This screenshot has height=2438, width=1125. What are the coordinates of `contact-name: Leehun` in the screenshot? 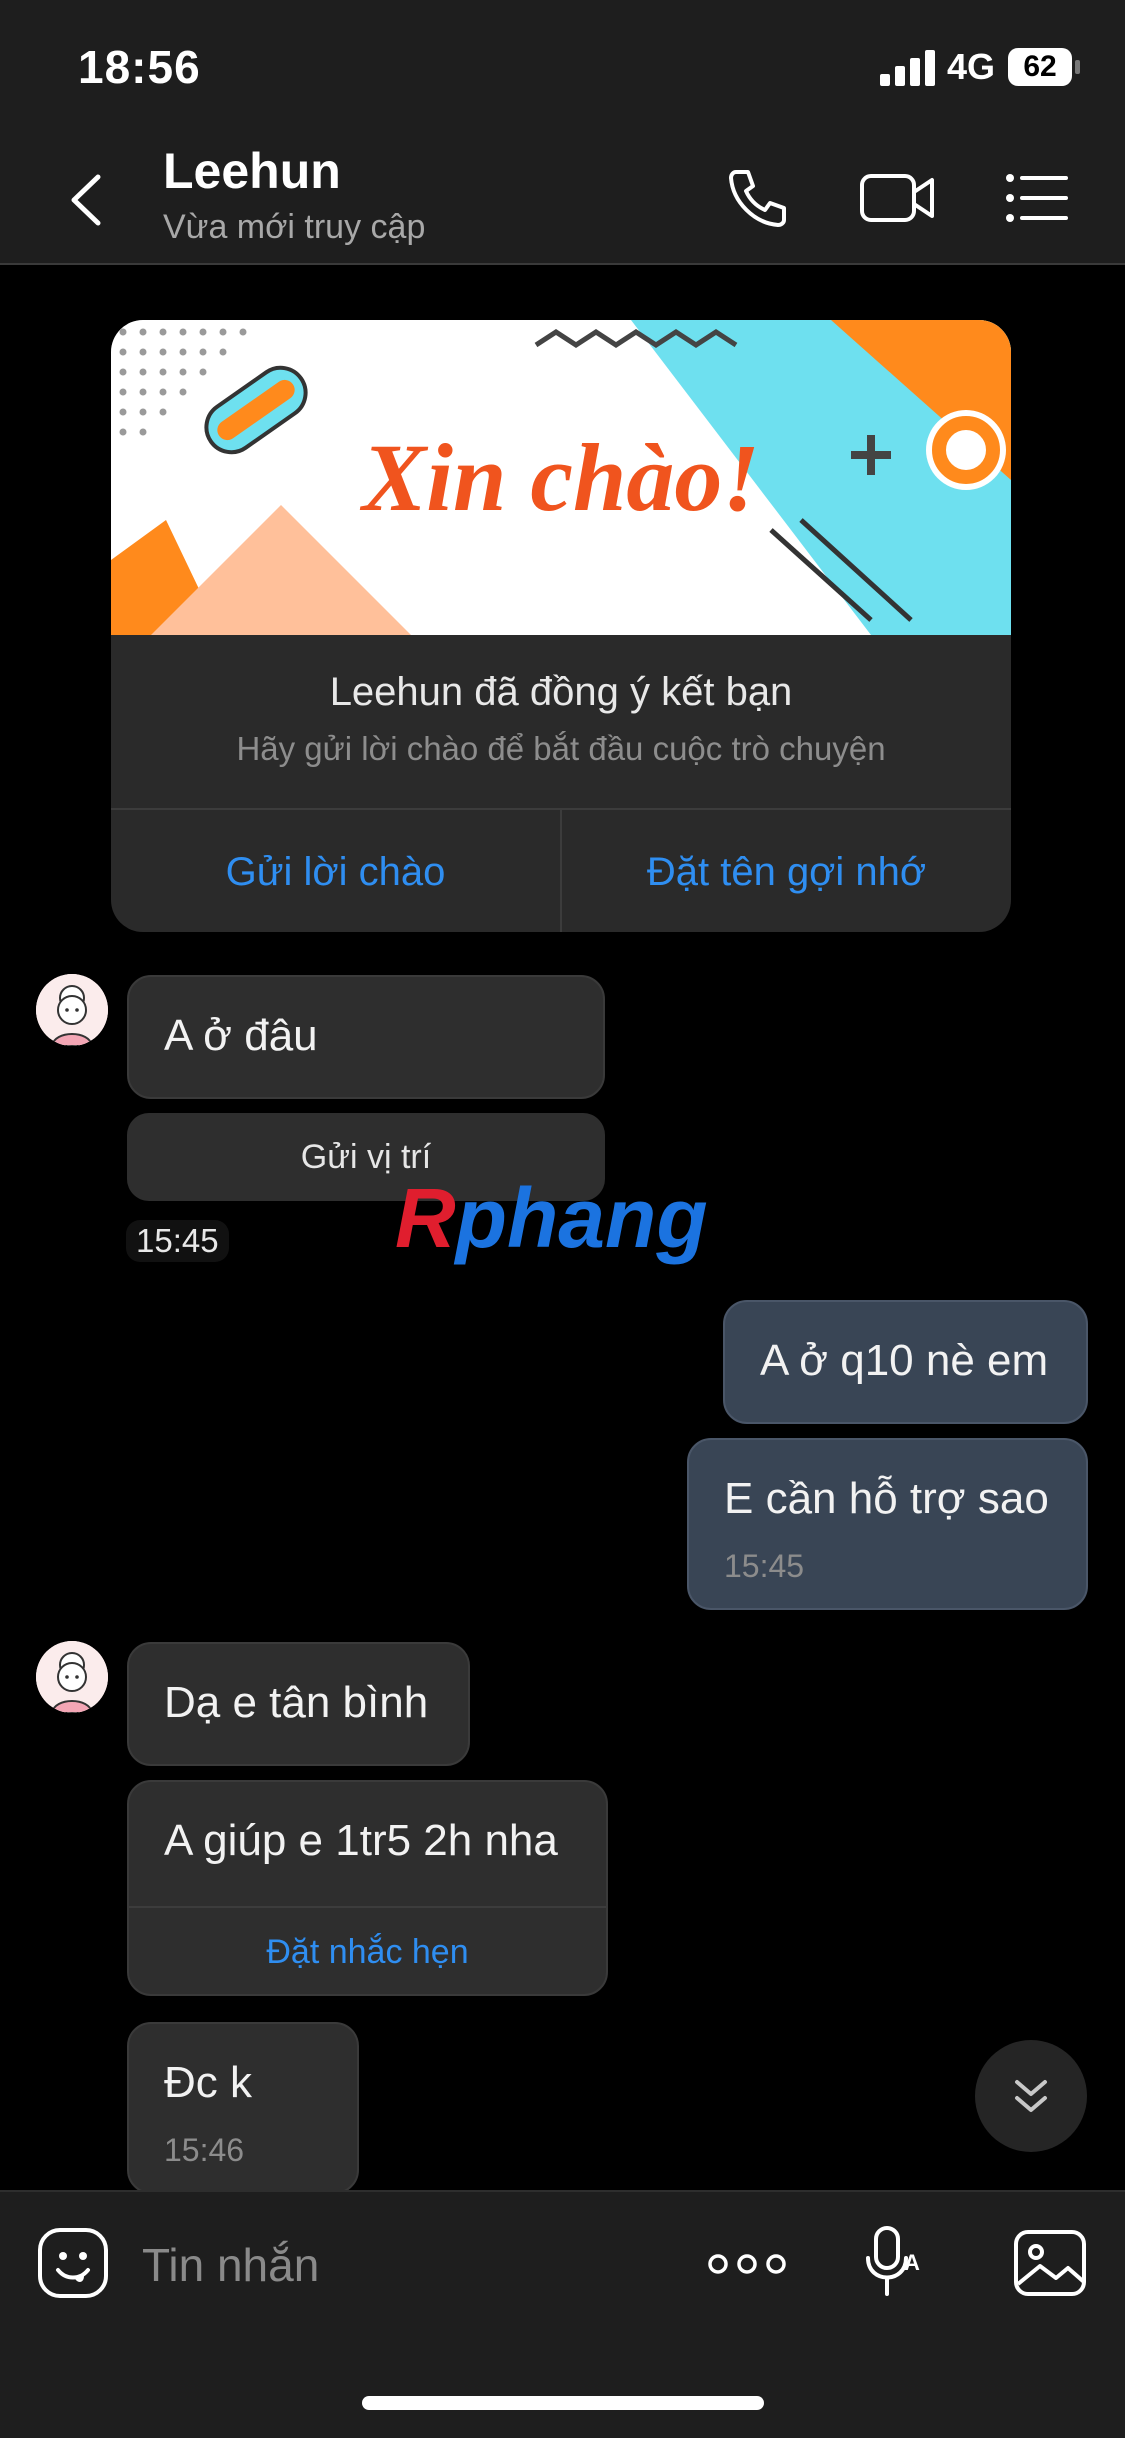 It's located at (252, 171).